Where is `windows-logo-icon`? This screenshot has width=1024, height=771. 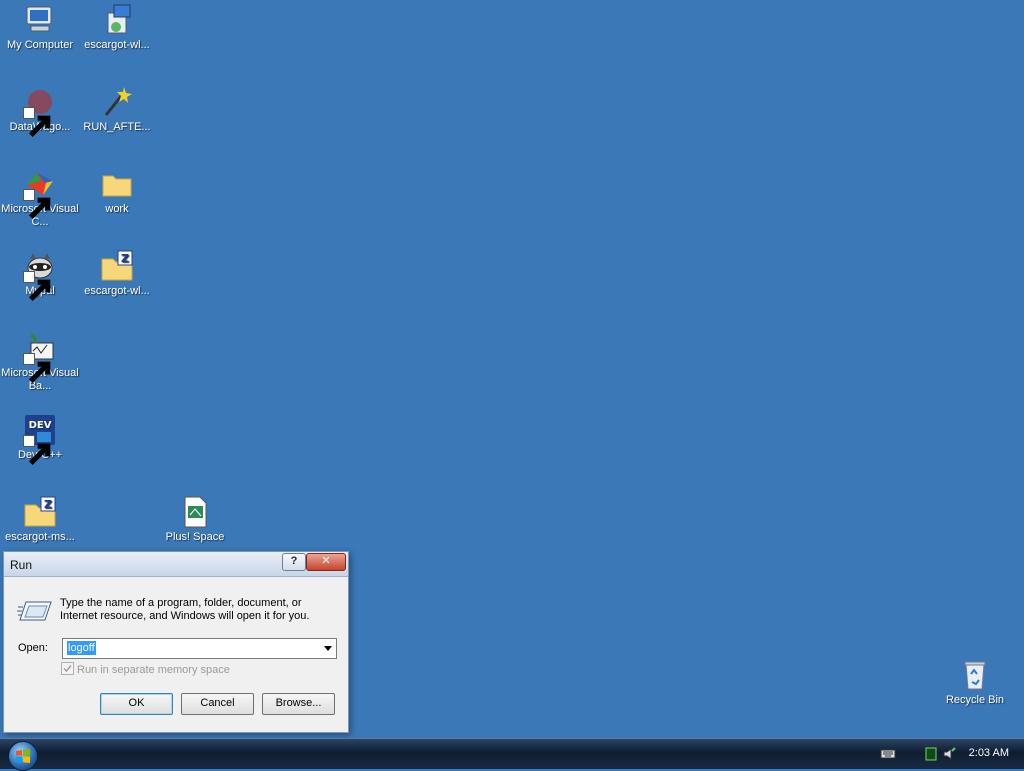 windows-logo-icon is located at coordinates (23, 756).